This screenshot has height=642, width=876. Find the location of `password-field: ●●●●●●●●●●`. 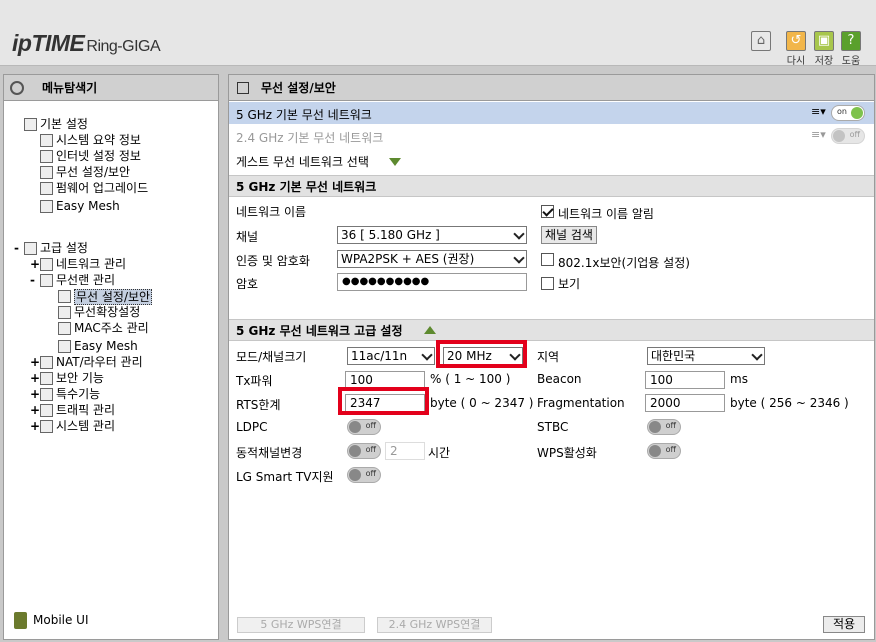

password-field: ●●●●●●●●●● is located at coordinates (432, 282).